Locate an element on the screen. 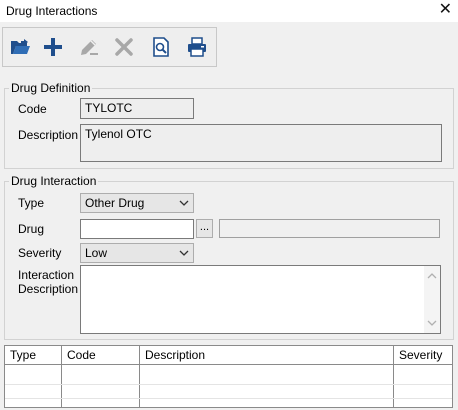  toolbar is located at coordinates (109, 47).